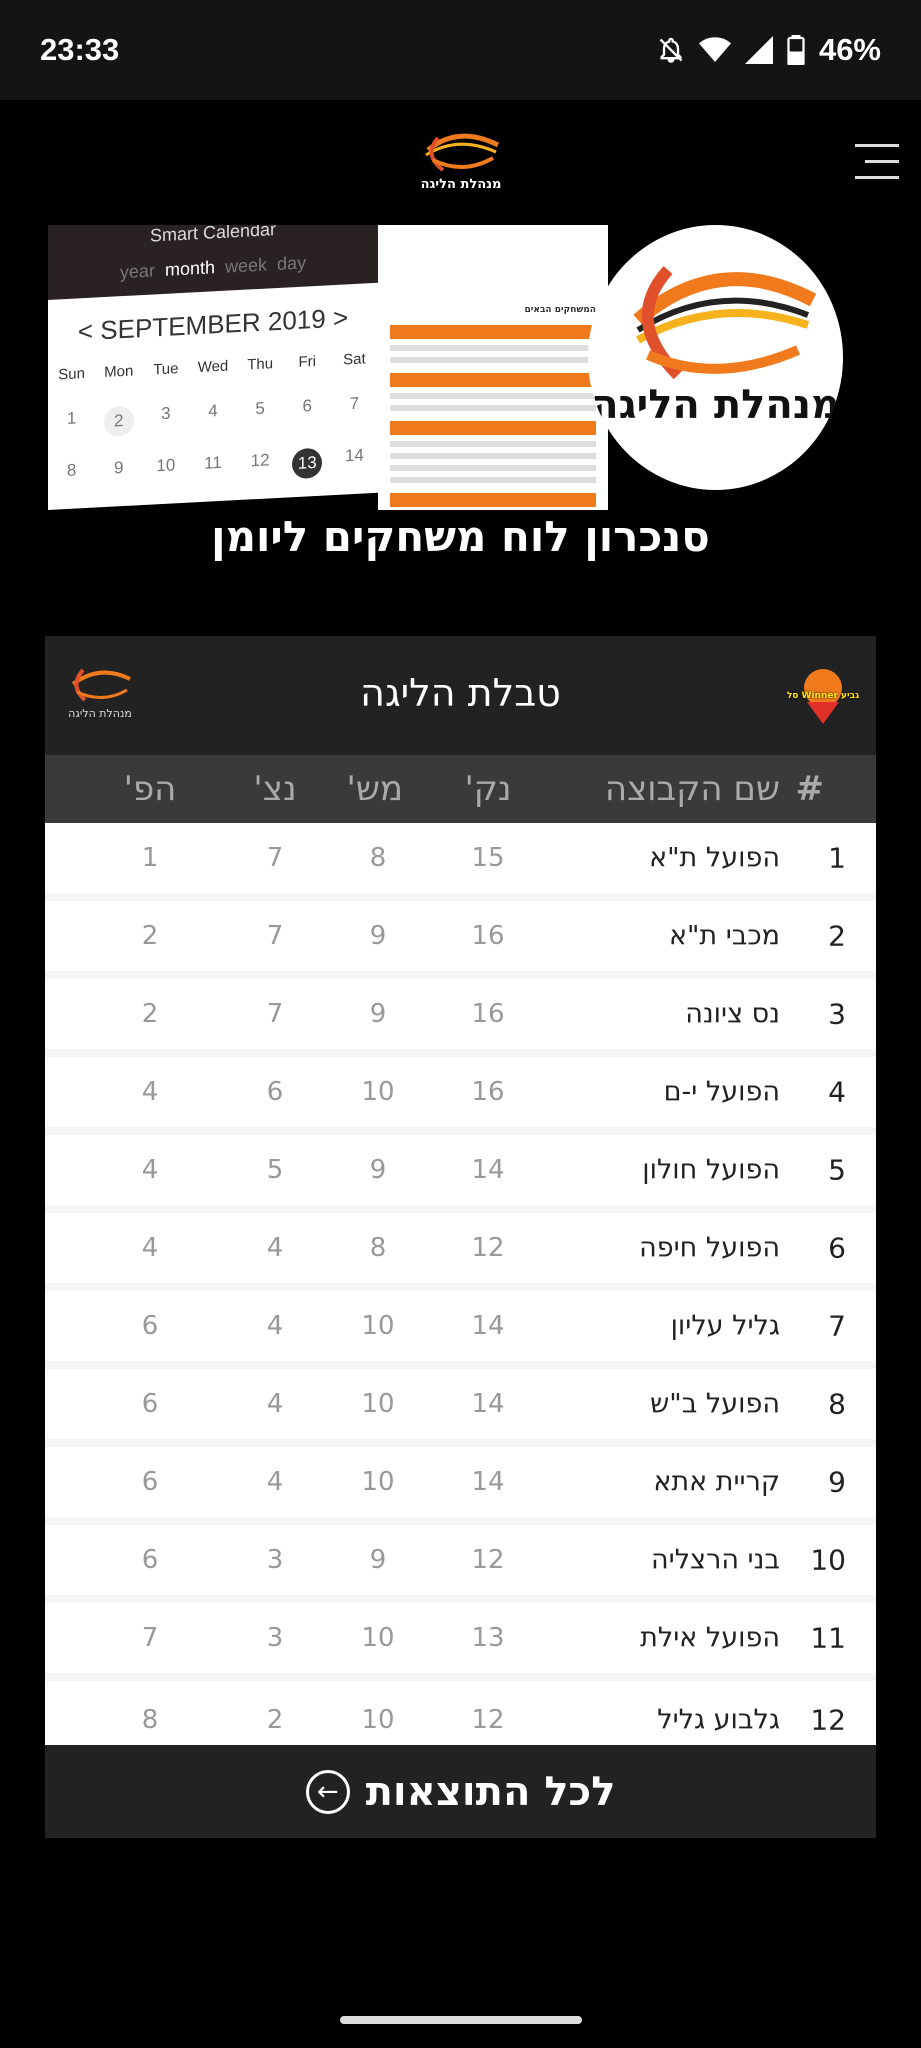  Describe the element at coordinates (460, 1018) in the screenshot. I see `table-row: 3 נס ציונה 16 9 7 2` at that location.